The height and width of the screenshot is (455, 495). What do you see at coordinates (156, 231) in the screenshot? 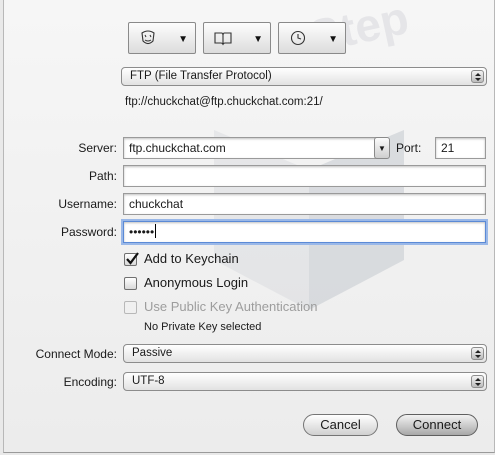
I see `text-caret` at bounding box center [156, 231].